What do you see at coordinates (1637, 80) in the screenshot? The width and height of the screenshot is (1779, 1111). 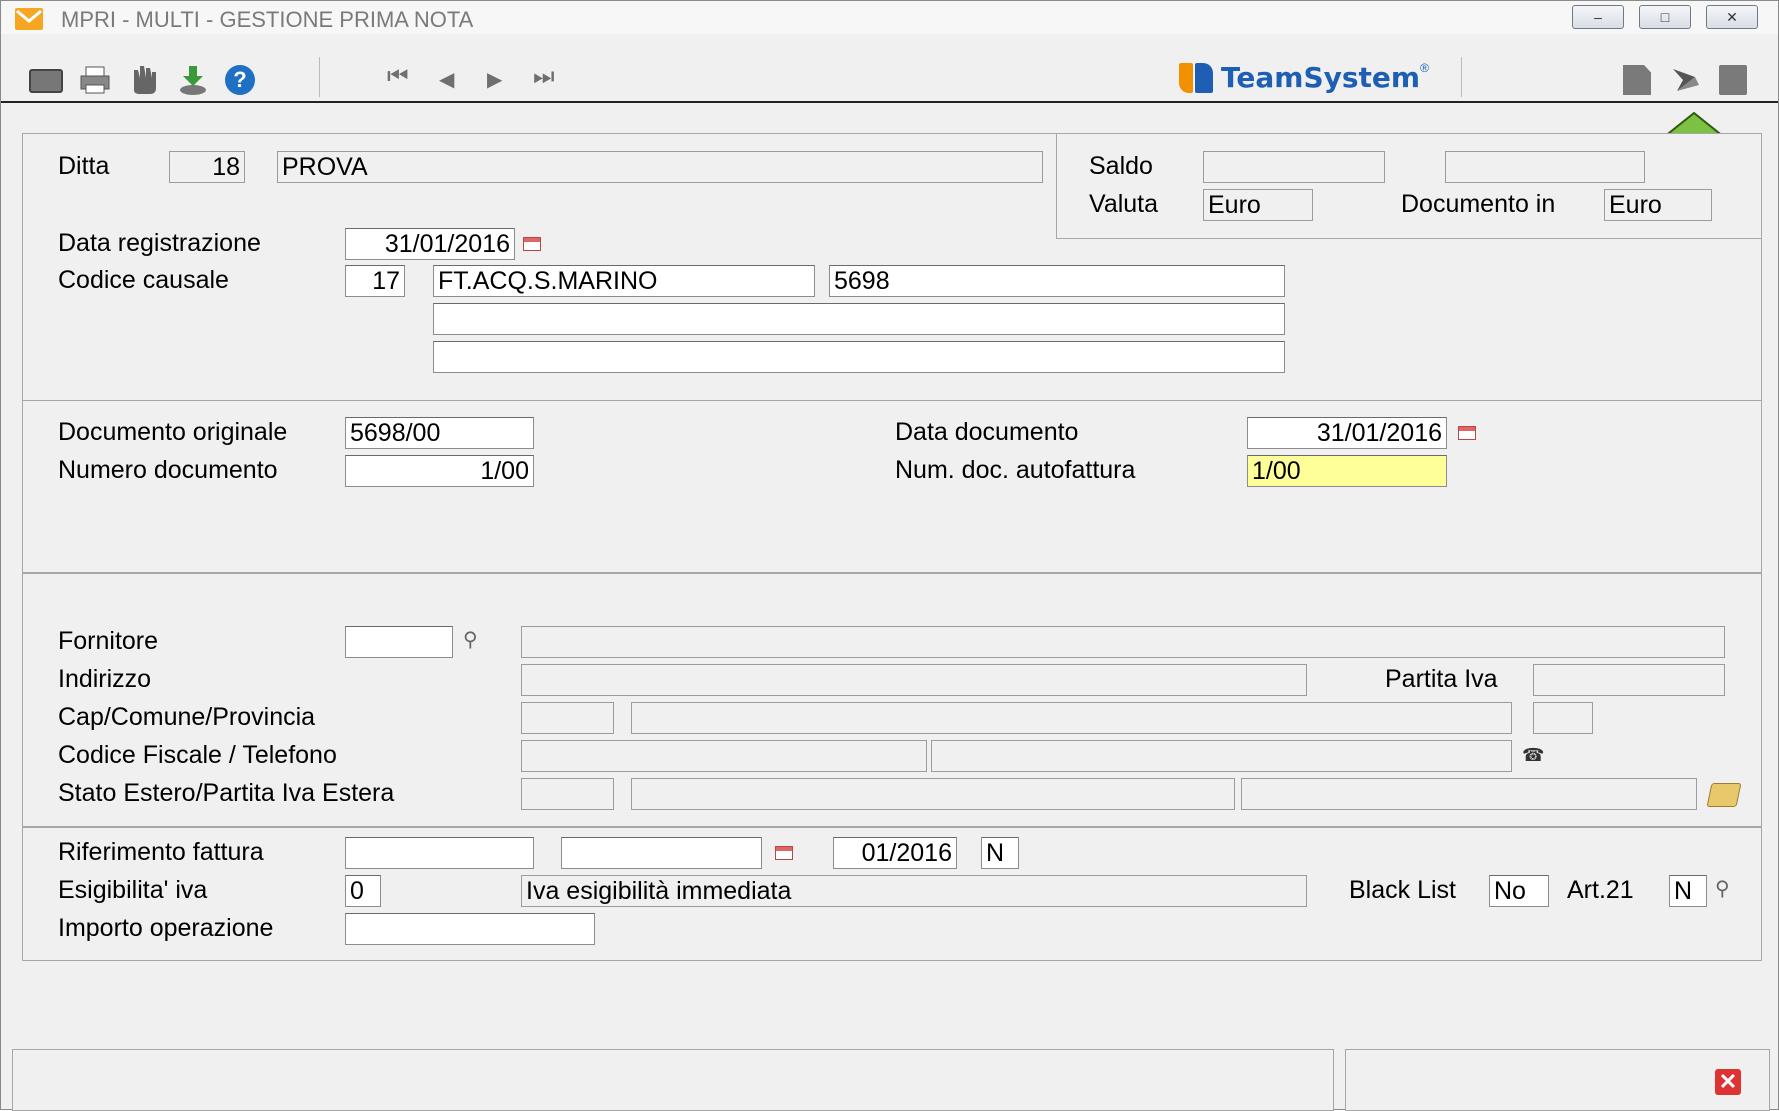 I see `document-icon` at bounding box center [1637, 80].